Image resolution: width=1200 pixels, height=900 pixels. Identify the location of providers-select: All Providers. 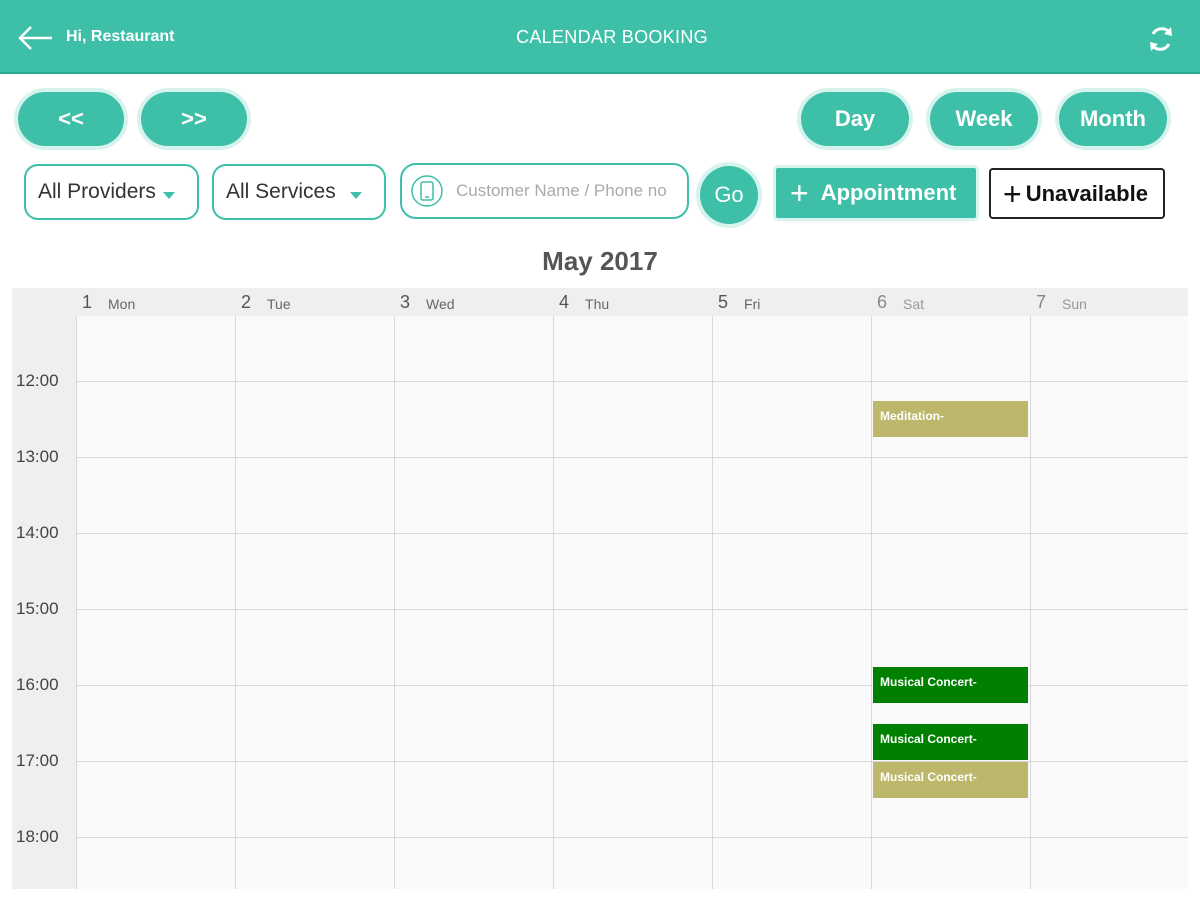
(111, 192).